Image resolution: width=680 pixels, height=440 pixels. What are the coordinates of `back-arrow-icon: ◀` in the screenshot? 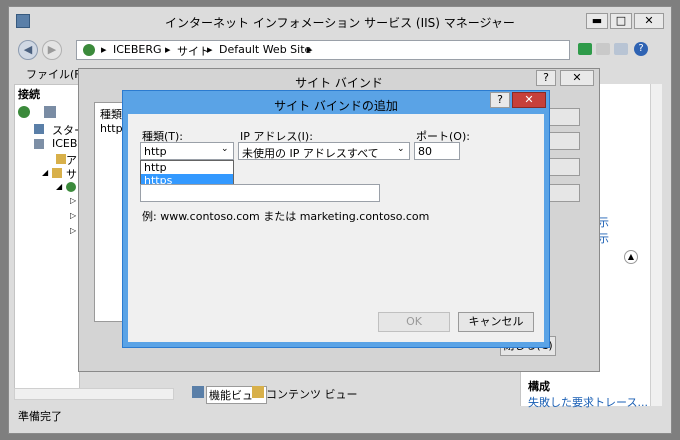 It's located at (28, 49).